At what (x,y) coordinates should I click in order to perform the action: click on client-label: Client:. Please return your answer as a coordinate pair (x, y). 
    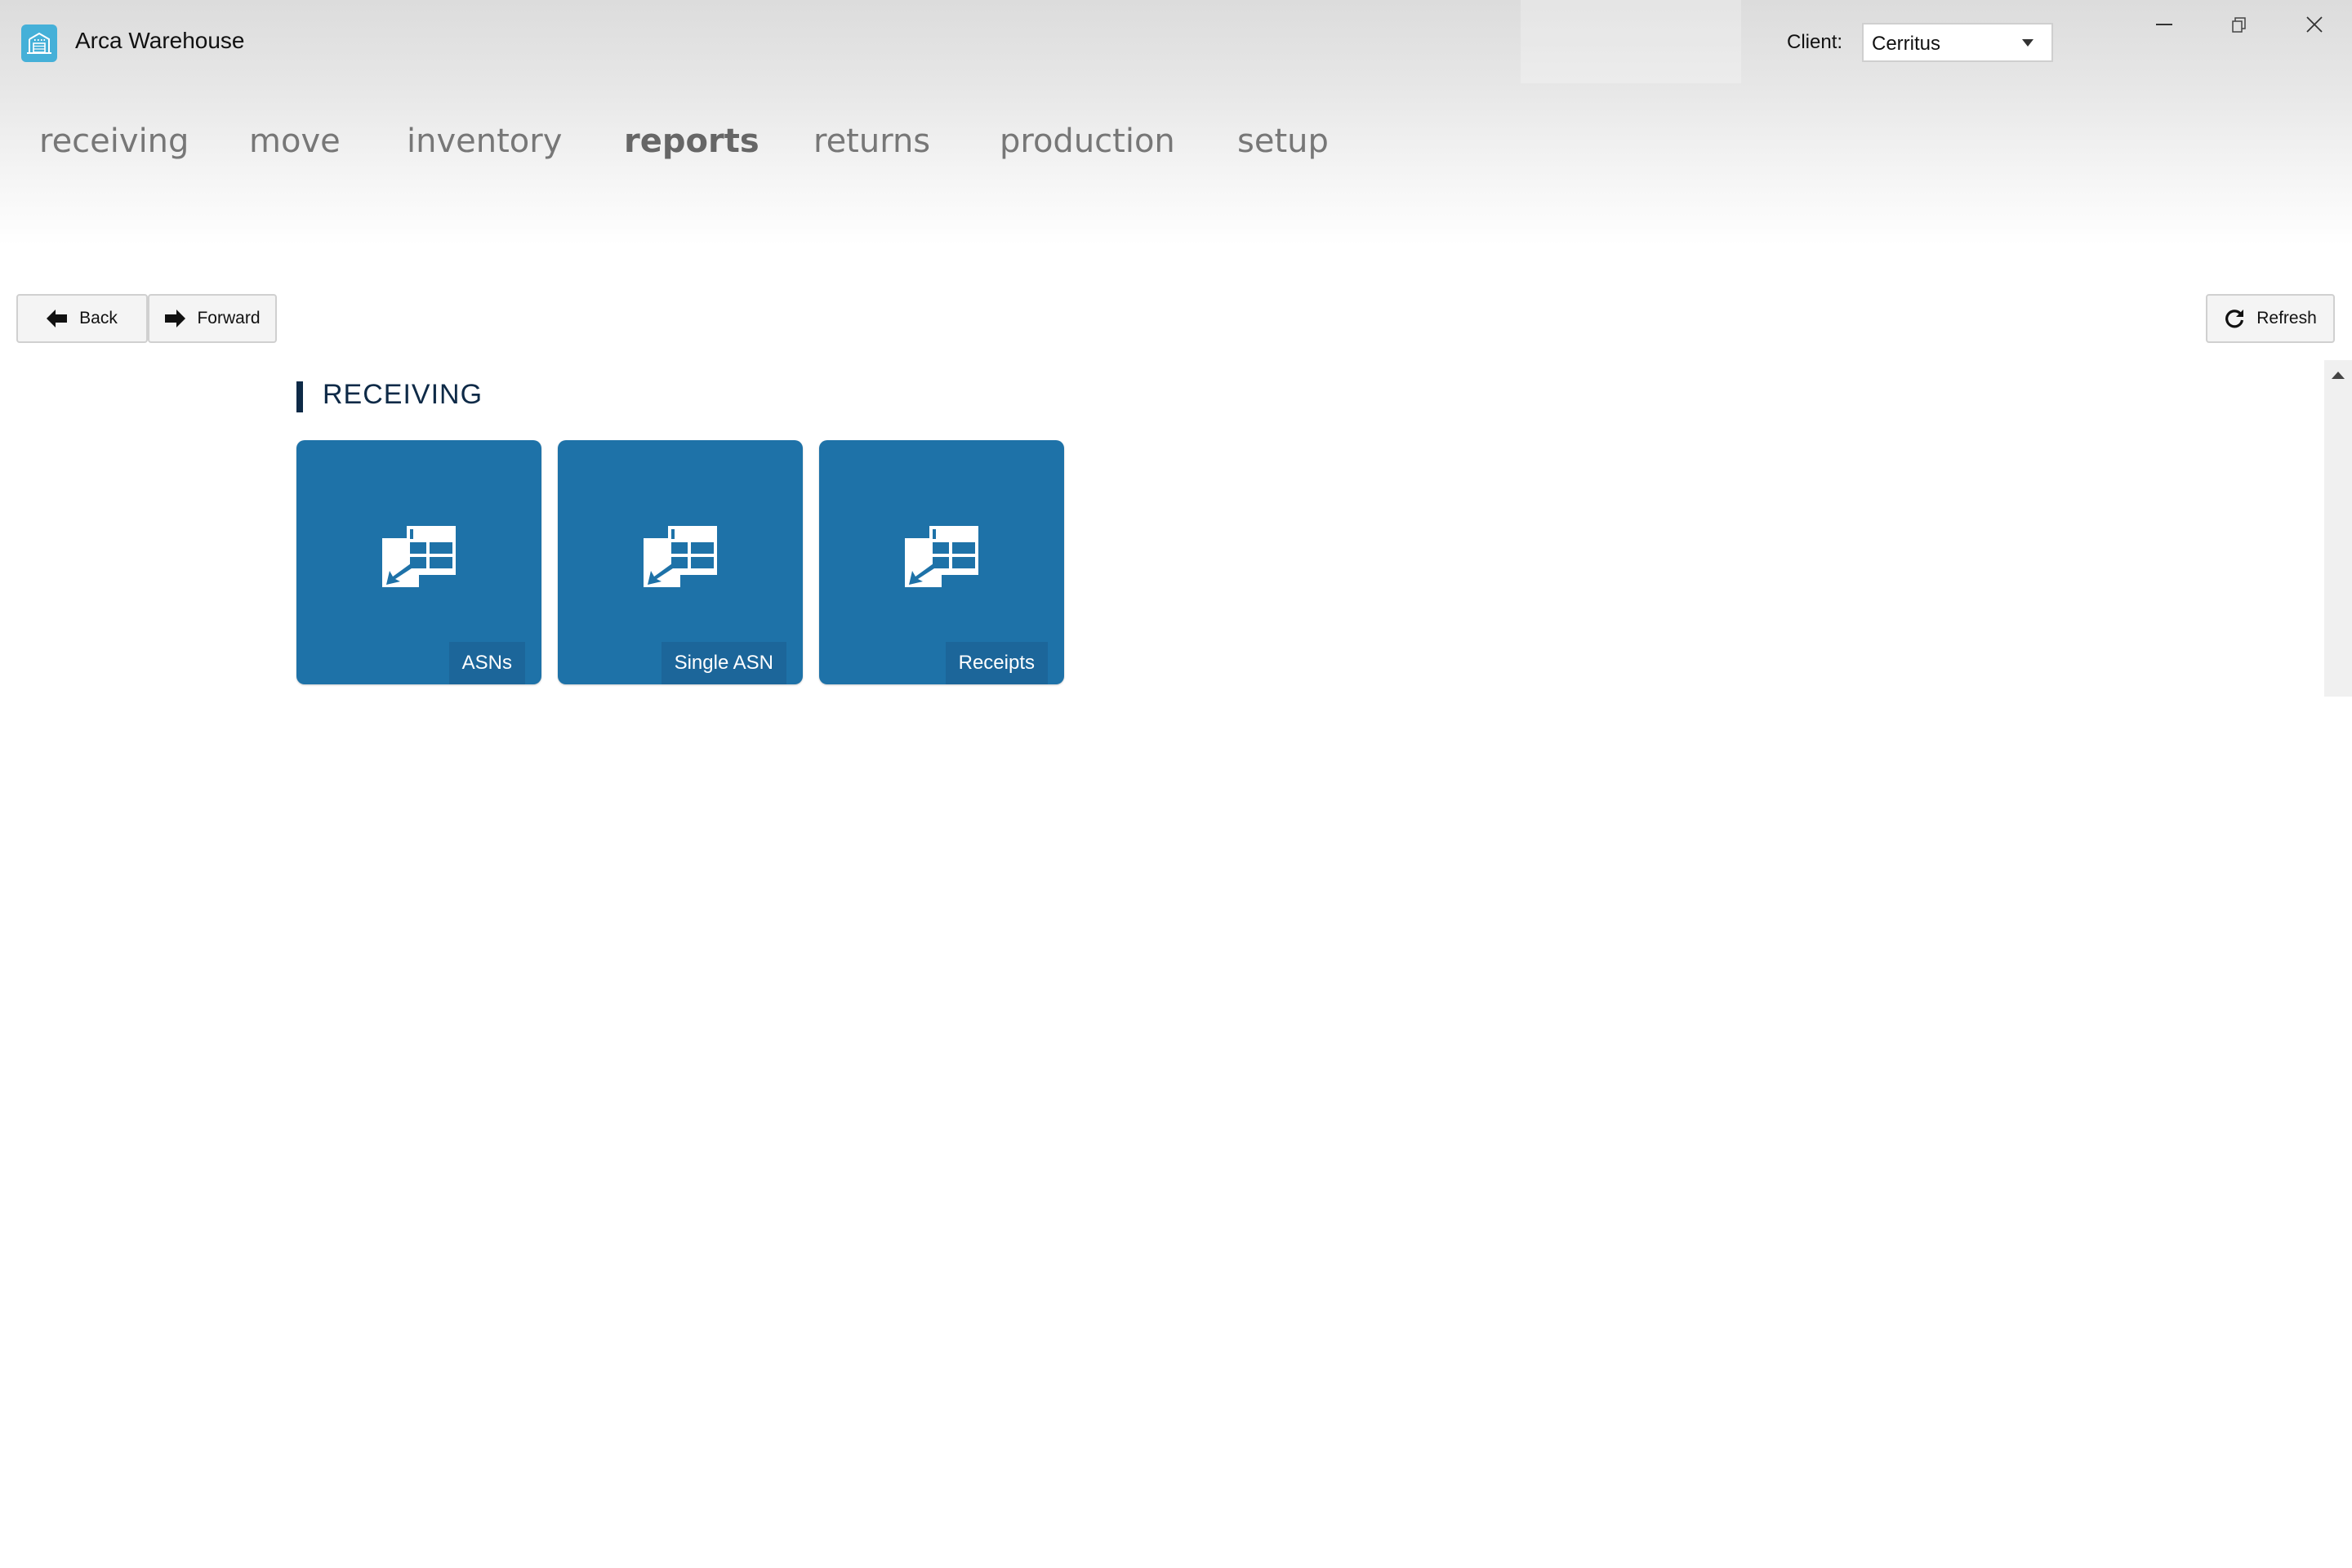
    Looking at the image, I should click on (1815, 42).